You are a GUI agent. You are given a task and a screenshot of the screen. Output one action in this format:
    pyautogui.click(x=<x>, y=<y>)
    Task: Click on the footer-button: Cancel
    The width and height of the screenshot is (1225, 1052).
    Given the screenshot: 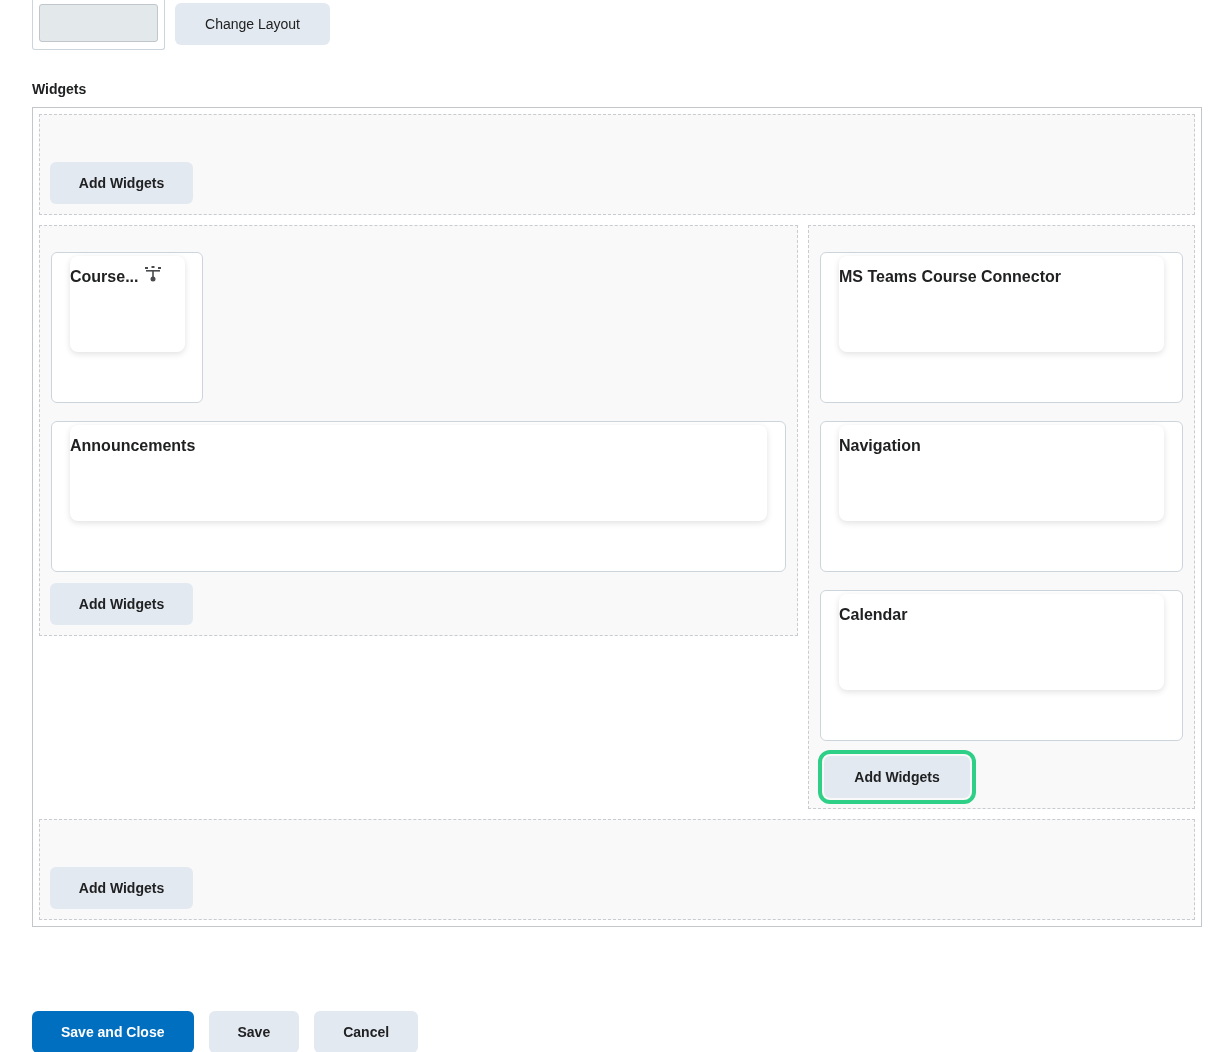 What is the action you would take?
    pyautogui.click(x=366, y=1031)
    